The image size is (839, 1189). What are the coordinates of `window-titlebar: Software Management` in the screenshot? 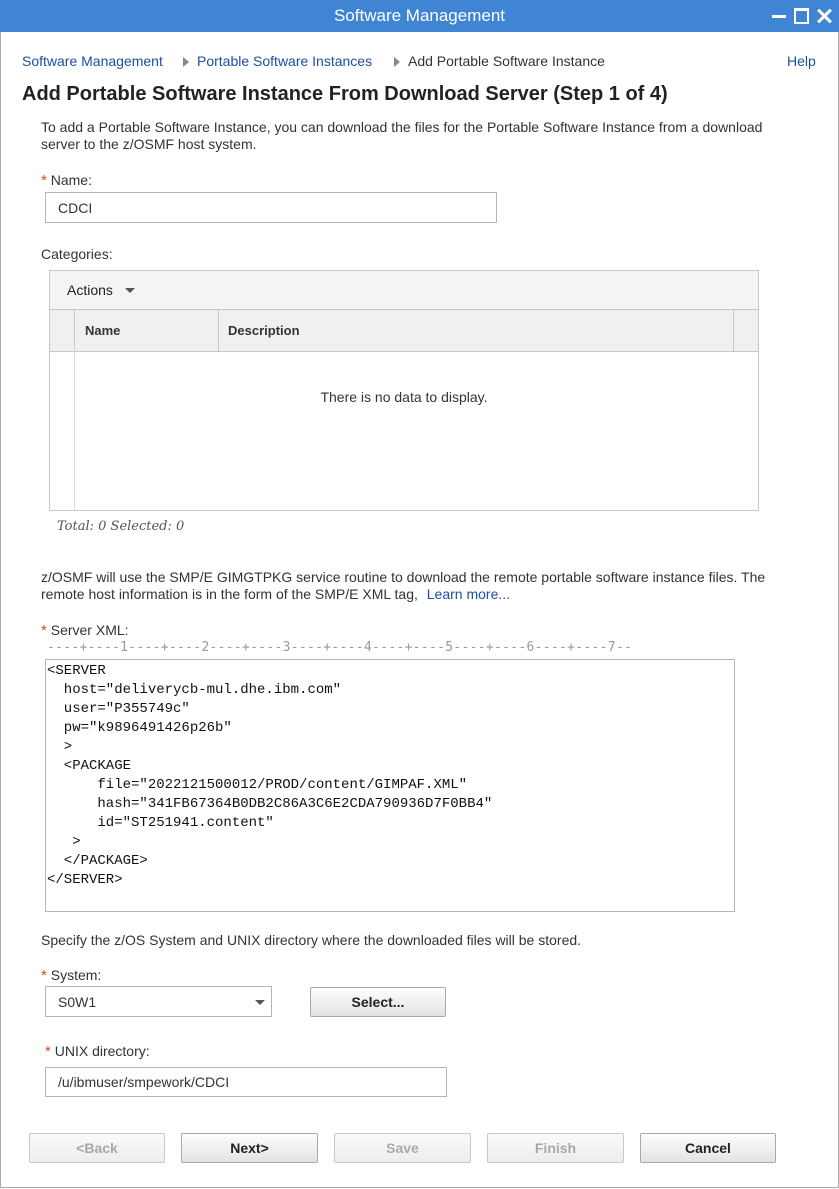 It's located at (419, 16).